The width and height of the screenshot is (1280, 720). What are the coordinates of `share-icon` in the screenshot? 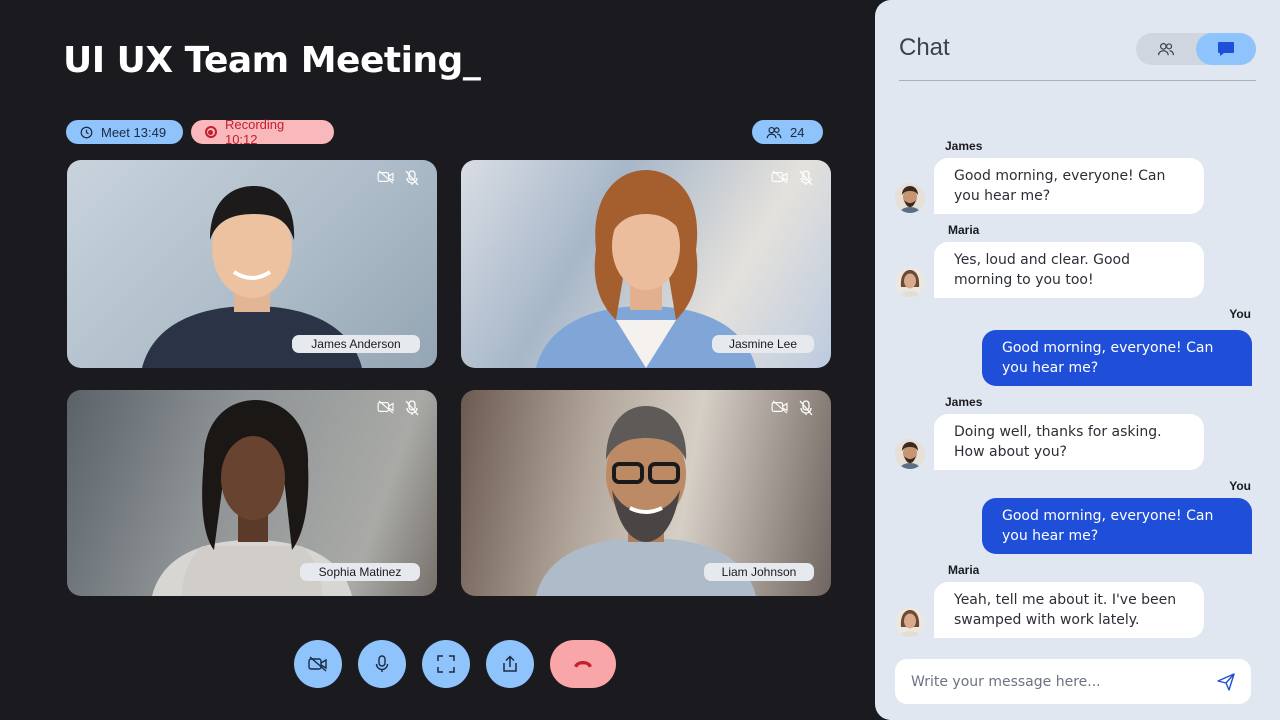 It's located at (510, 663).